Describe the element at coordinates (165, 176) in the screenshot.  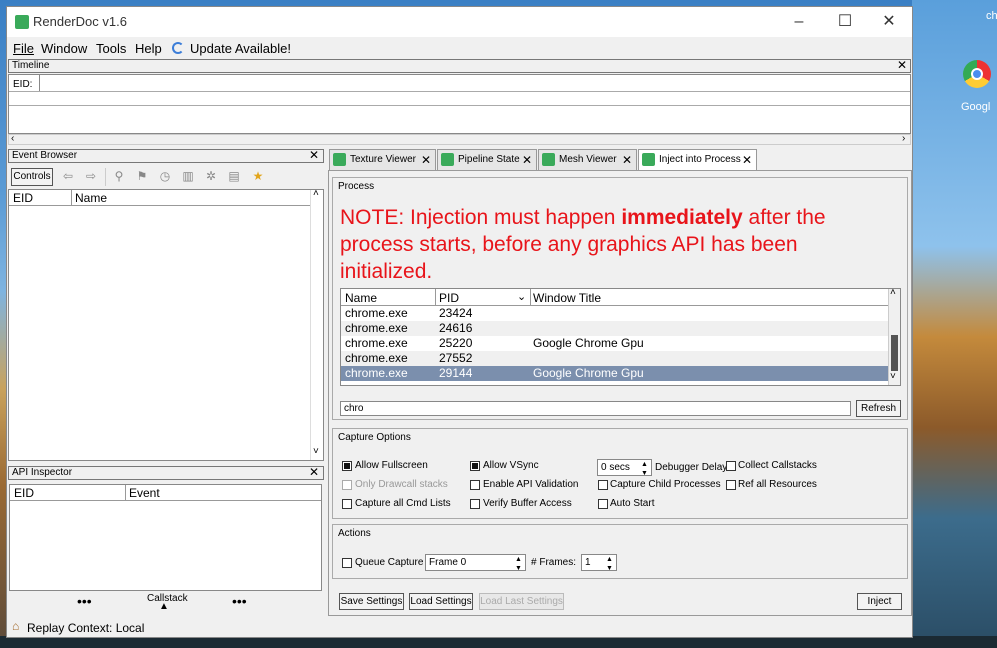
I see `time-duration-icon: ◷` at that location.